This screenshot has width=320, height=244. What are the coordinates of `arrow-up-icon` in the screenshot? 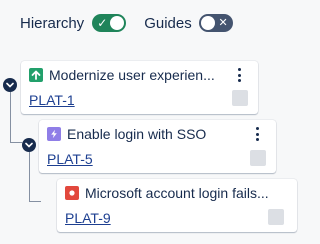 It's located at (36, 75).